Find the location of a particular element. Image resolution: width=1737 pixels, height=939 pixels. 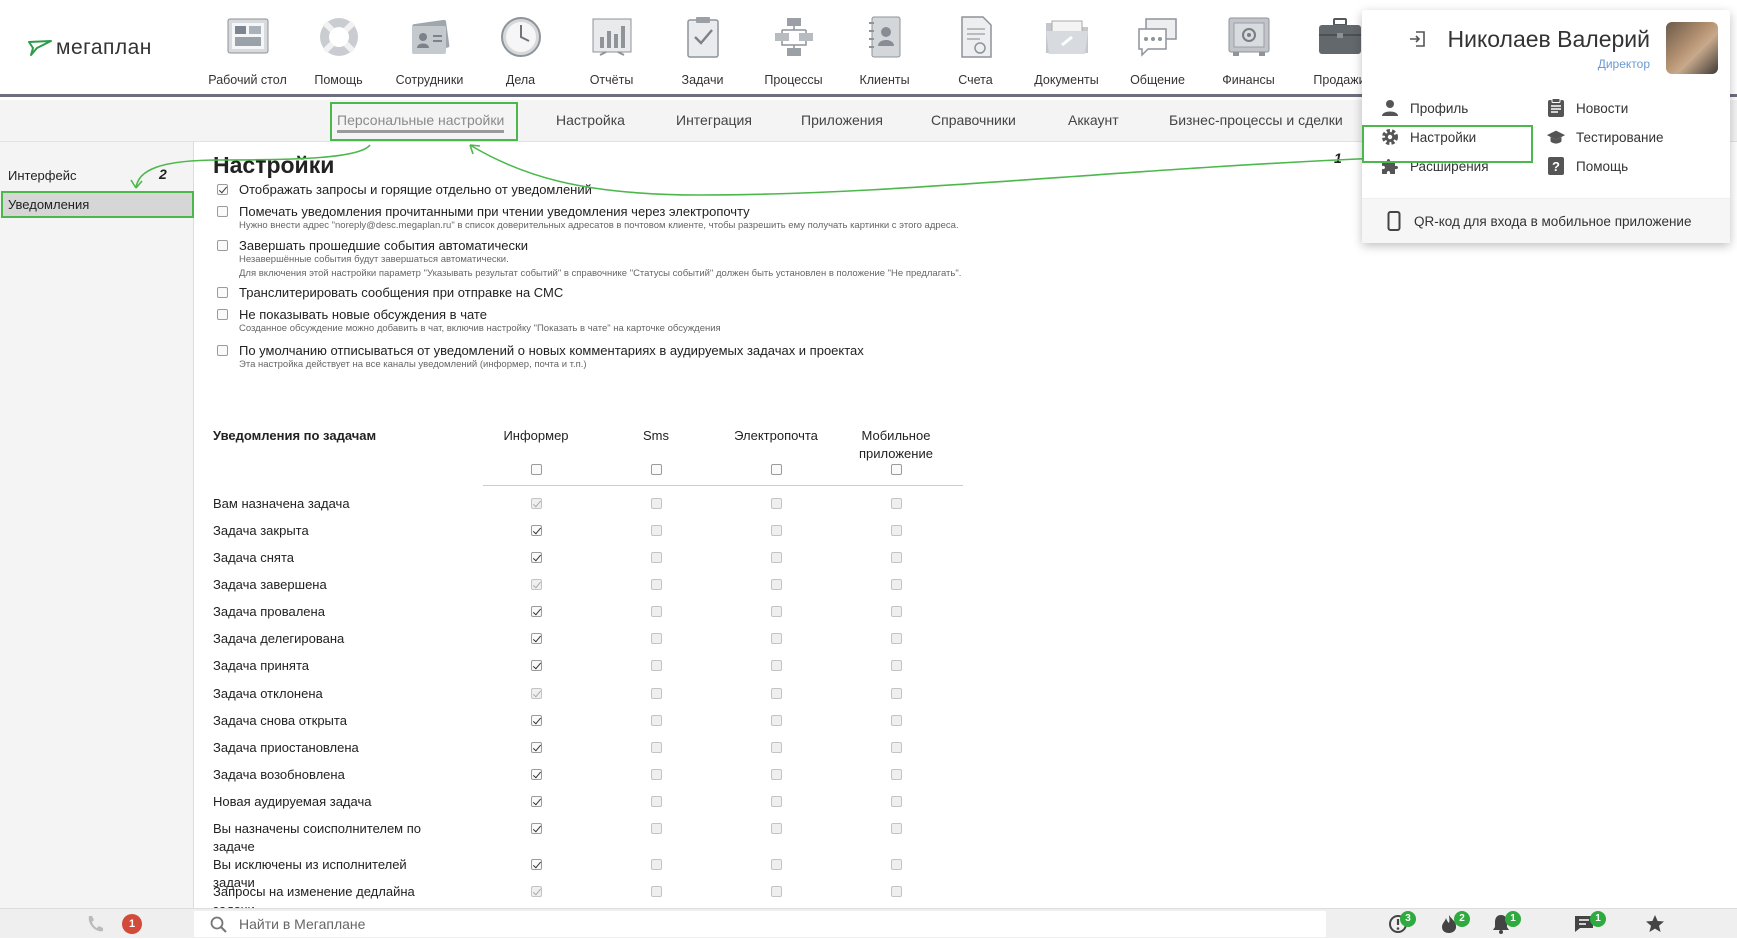

tab-integration: Интеграция is located at coordinates (714, 120).